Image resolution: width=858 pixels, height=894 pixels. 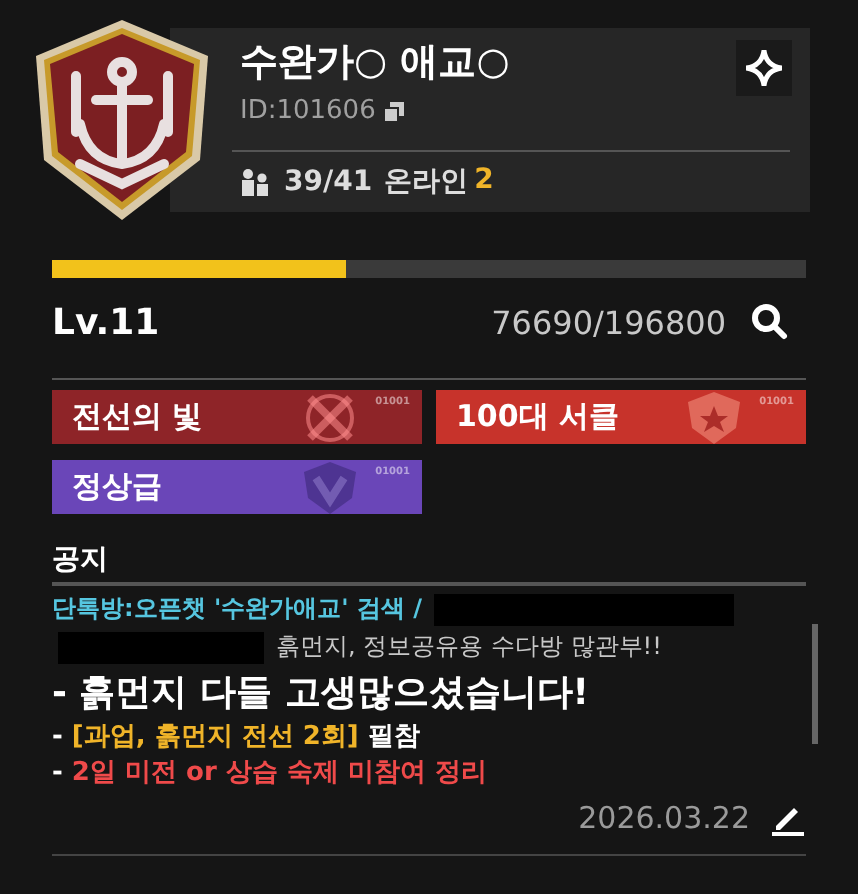 I want to click on chevron-shield-icon, so click(x=330, y=488).